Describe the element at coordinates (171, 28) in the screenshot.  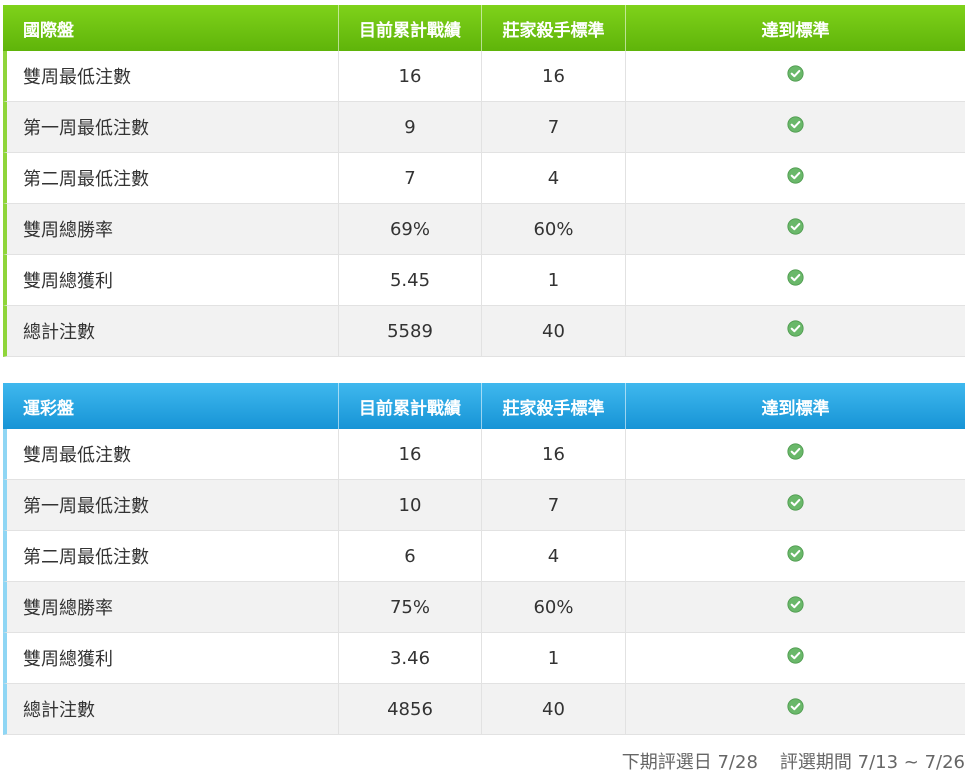
I see `table-title: 國際盤` at that location.